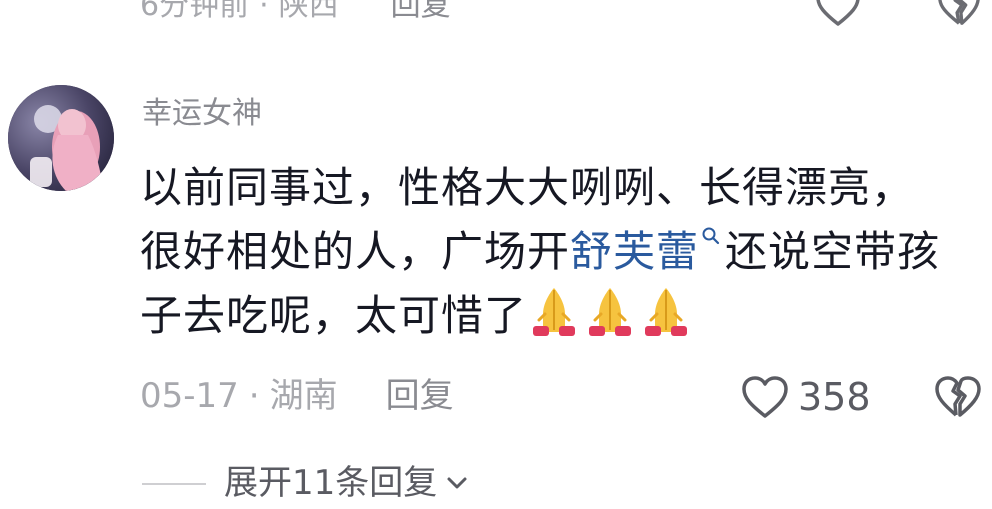 The image size is (992, 509). I want to click on comment-location: 湖南, so click(303, 396).